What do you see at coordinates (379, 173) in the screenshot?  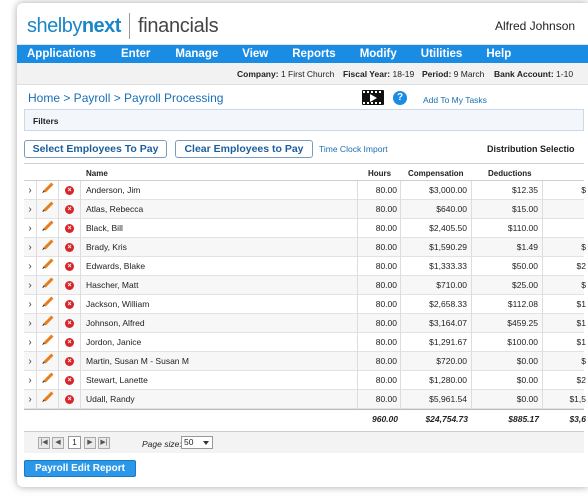 I see `column-header-hours: Hours` at bounding box center [379, 173].